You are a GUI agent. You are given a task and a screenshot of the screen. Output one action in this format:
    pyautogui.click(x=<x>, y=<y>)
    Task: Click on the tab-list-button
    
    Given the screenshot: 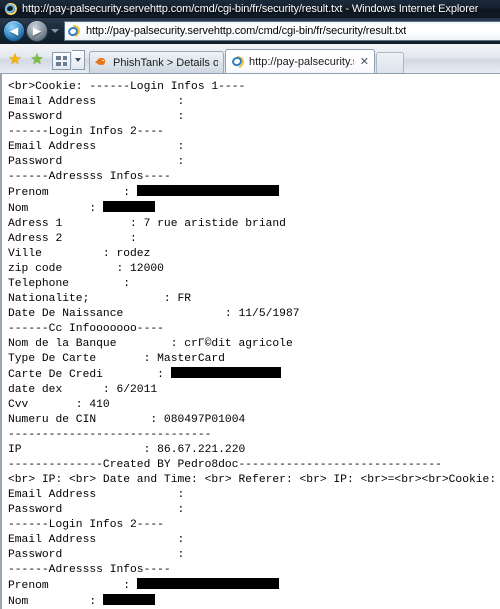 What is the action you would take?
    pyautogui.click(x=78, y=60)
    